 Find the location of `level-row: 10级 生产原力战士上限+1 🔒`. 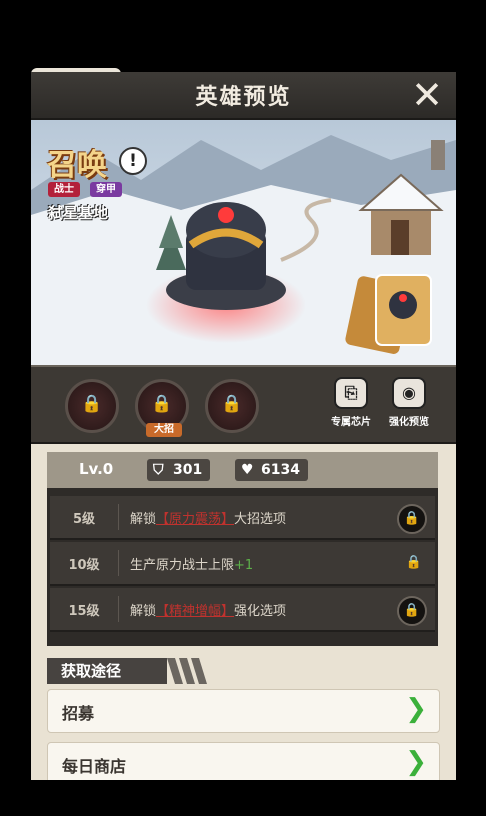

level-row: 10级 生产原力战士上限+1 🔒 is located at coordinates (242, 564).